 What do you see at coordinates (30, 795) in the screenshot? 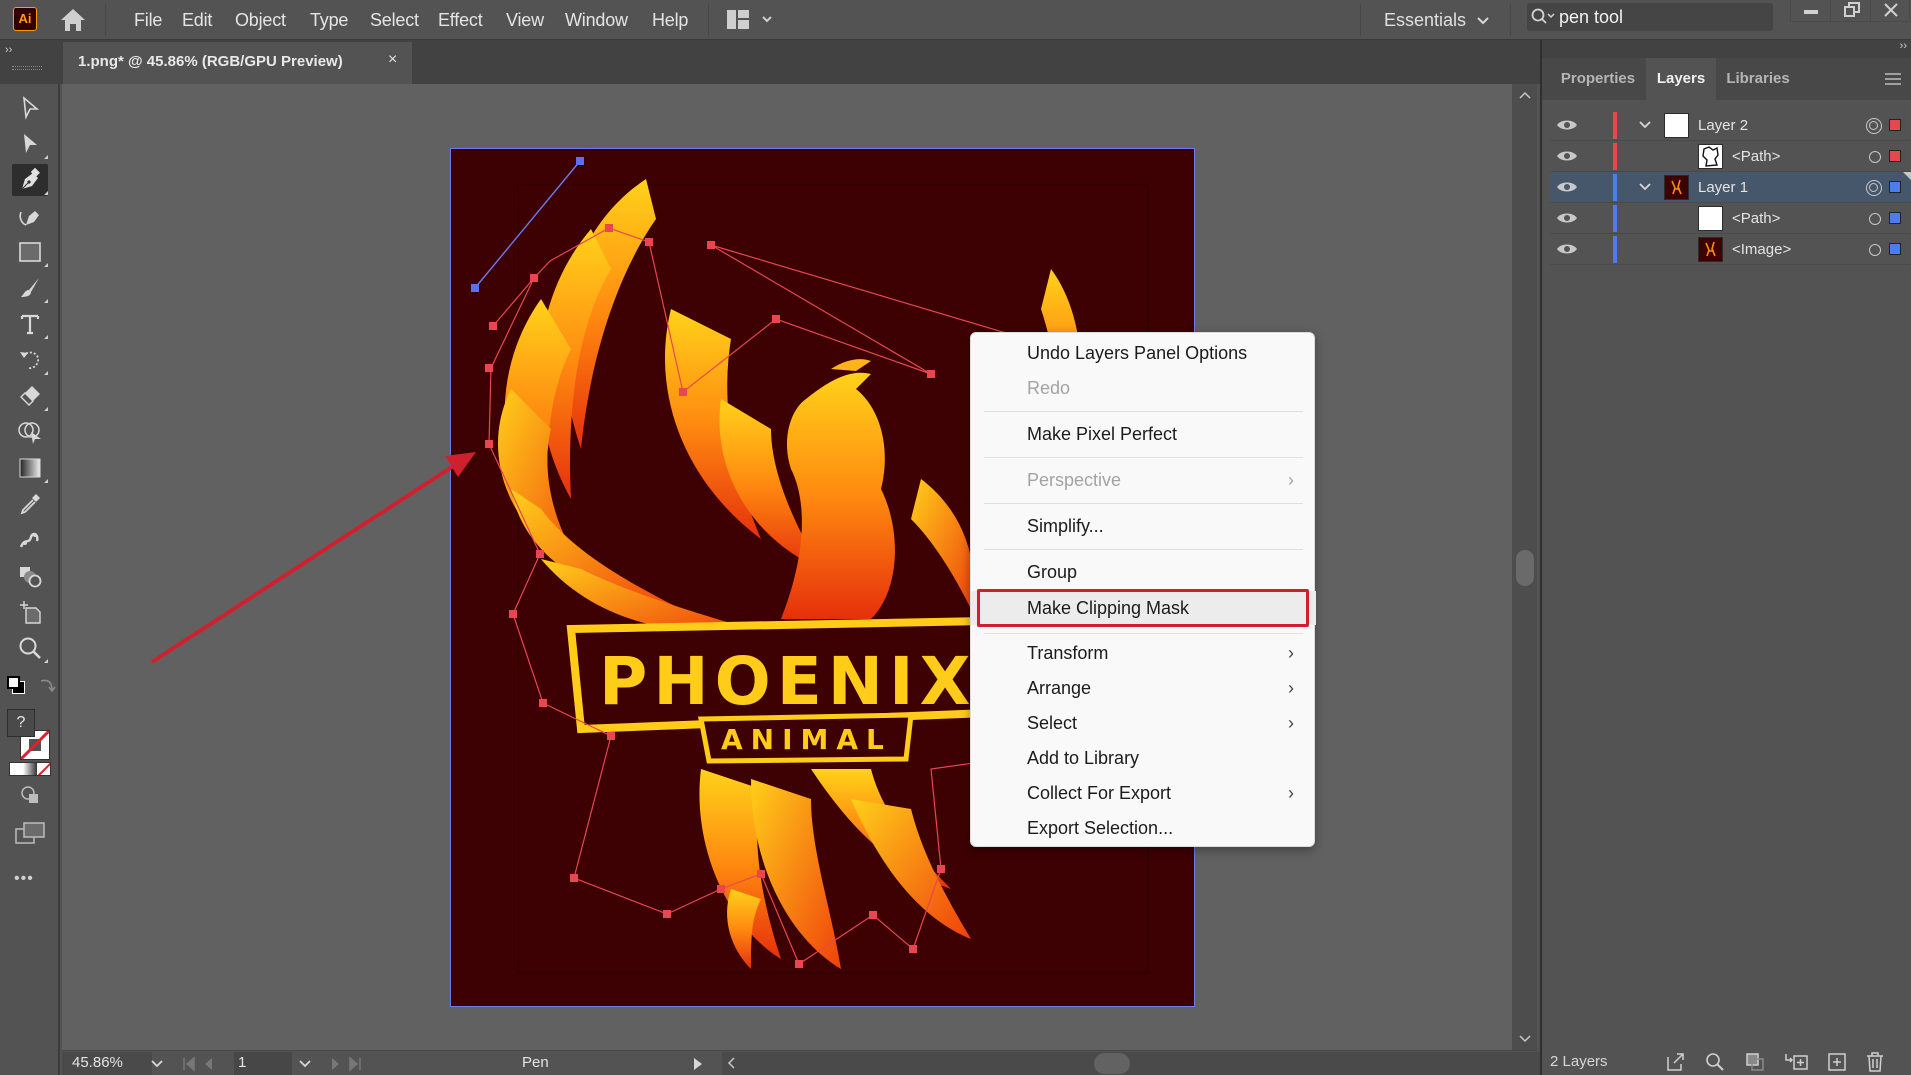
I see `draw-mode-icon` at bounding box center [30, 795].